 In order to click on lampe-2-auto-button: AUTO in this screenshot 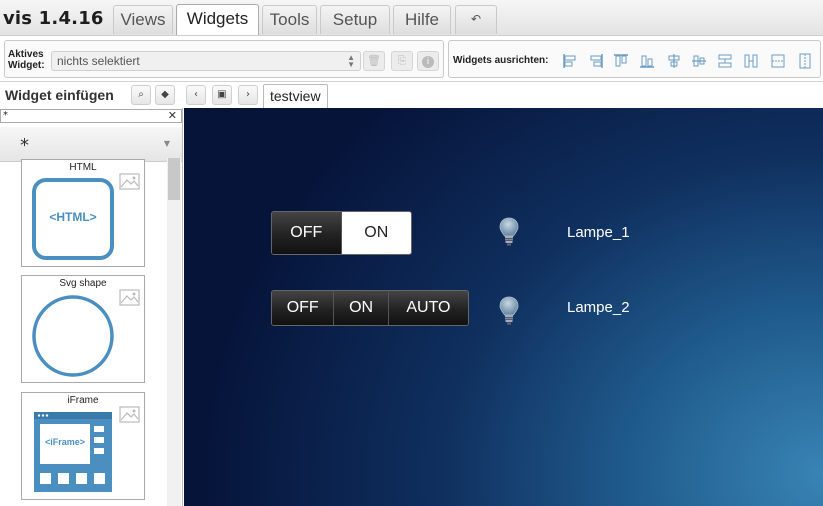, I will do `click(428, 308)`.